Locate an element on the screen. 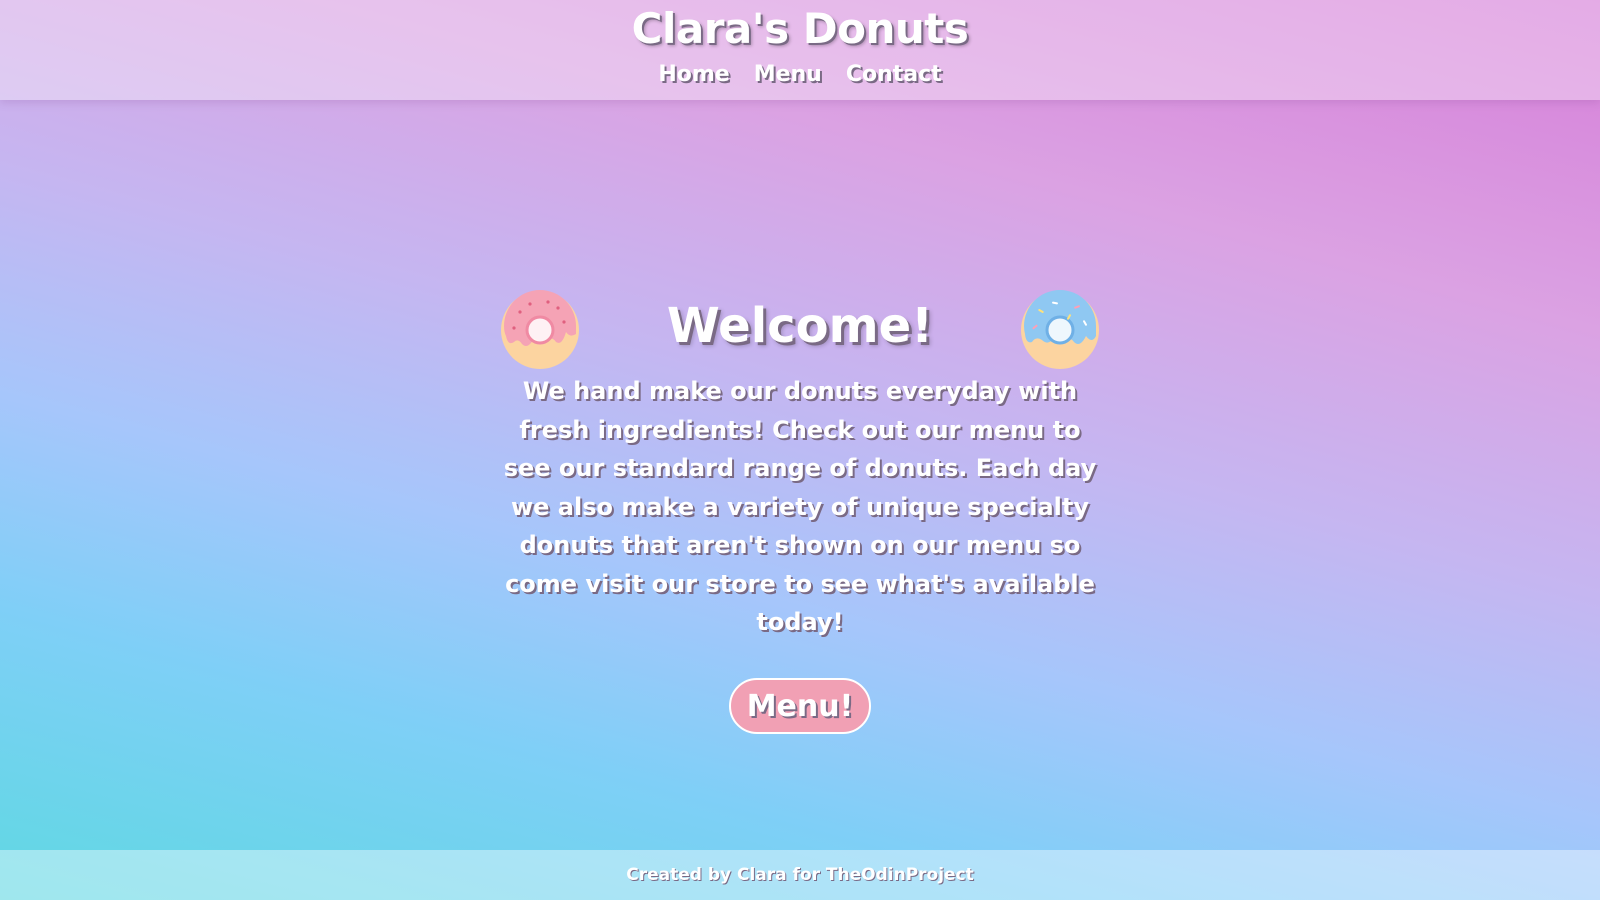 This screenshot has width=1600, height=900. site-footer: Created by Clara for TheOdinProject is located at coordinates (800, 875).